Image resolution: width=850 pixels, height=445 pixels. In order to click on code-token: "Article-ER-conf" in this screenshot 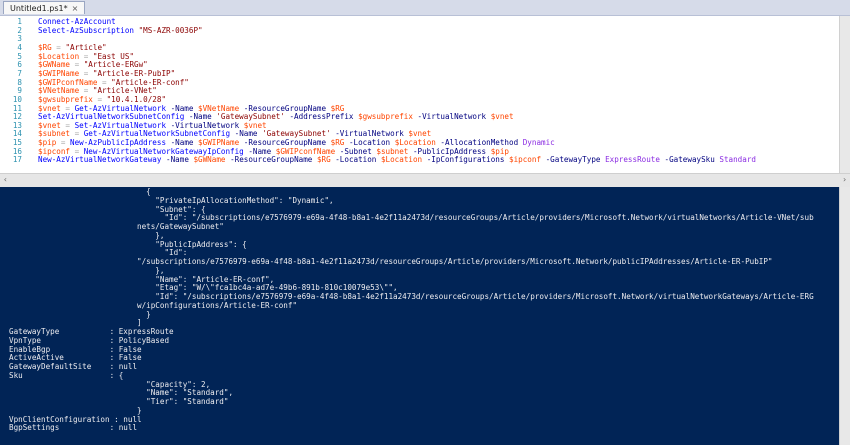, I will do `click(150, 82)`.